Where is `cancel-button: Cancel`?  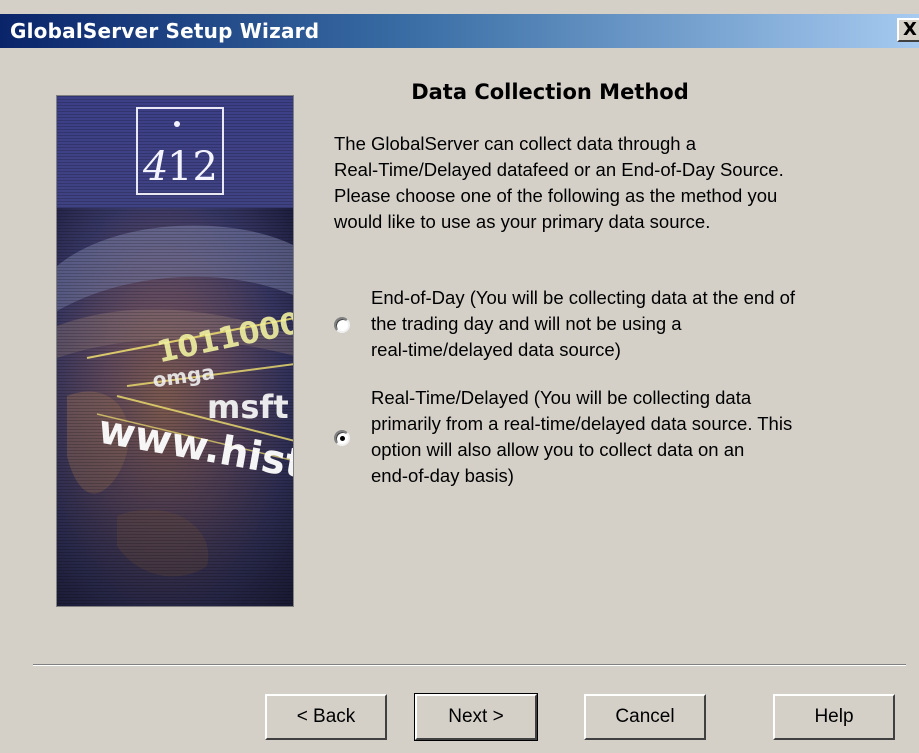 cancel-button: Cancel is located at coordinates (645, 717).